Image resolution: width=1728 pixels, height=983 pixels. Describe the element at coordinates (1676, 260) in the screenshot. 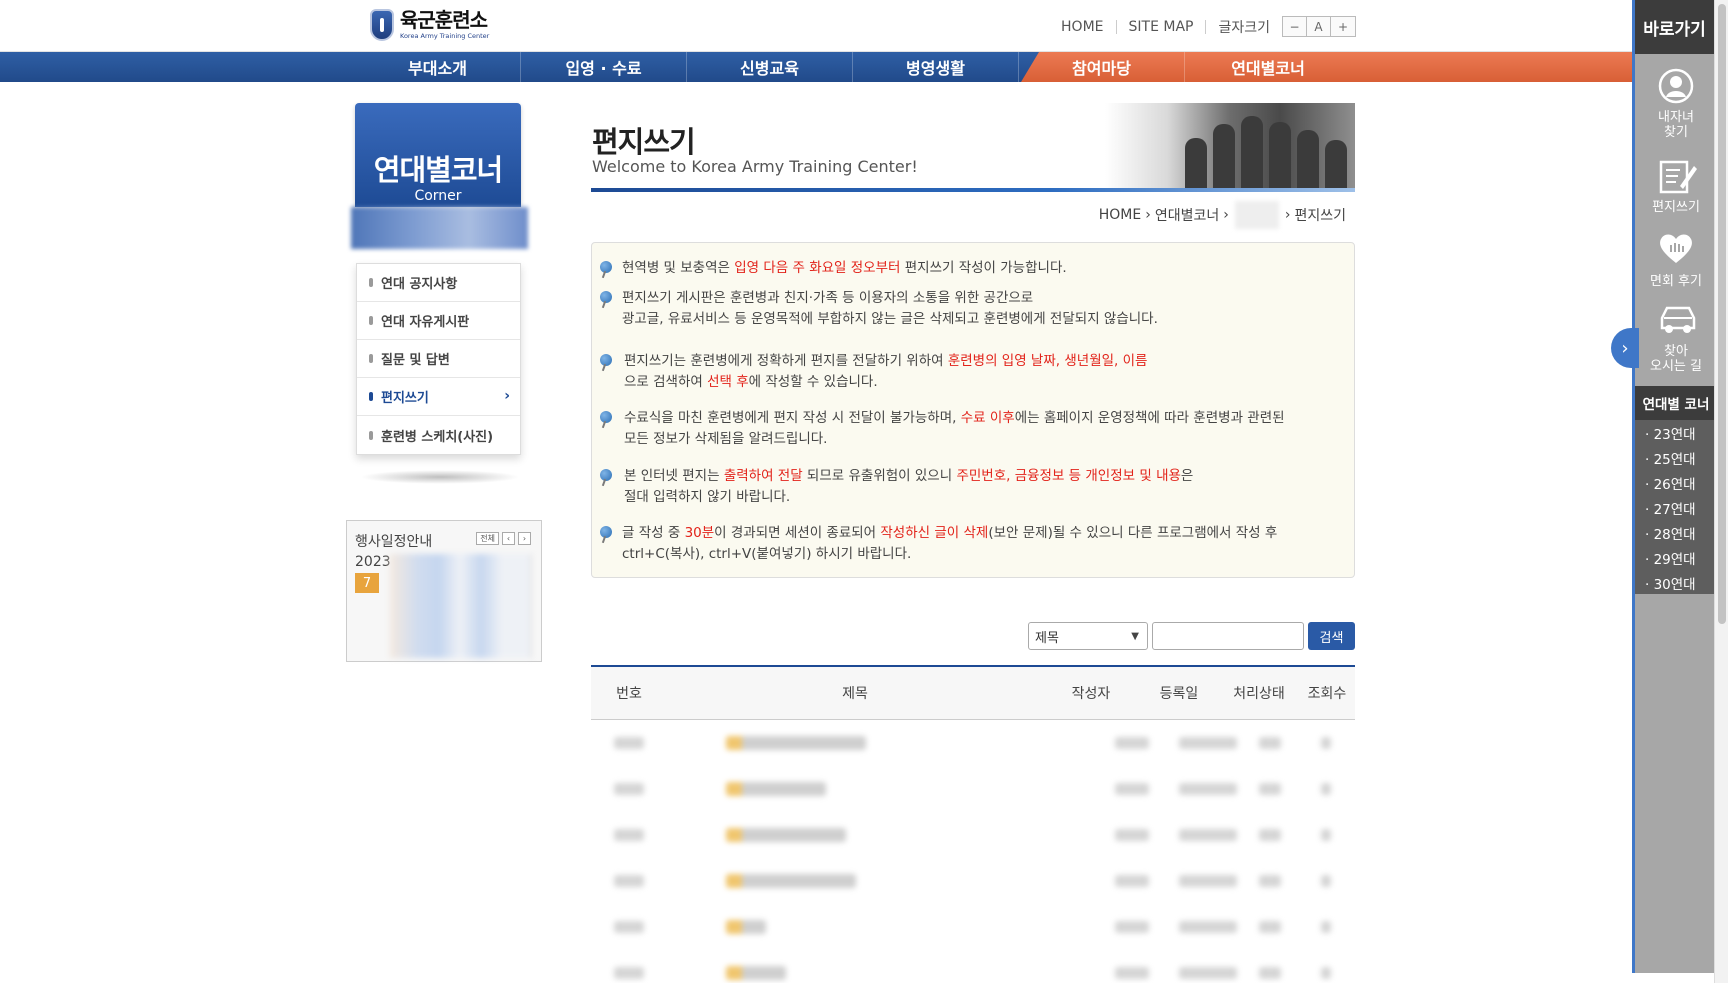

I see `quick-visit-review: 면회 후기` at that location.